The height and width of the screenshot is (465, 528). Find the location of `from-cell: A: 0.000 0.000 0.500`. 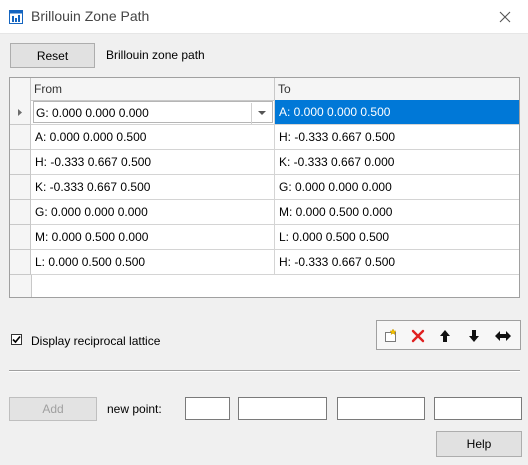

from-cell: A: 0.000 0.000 0.500 is located at coordinates (153, 137).